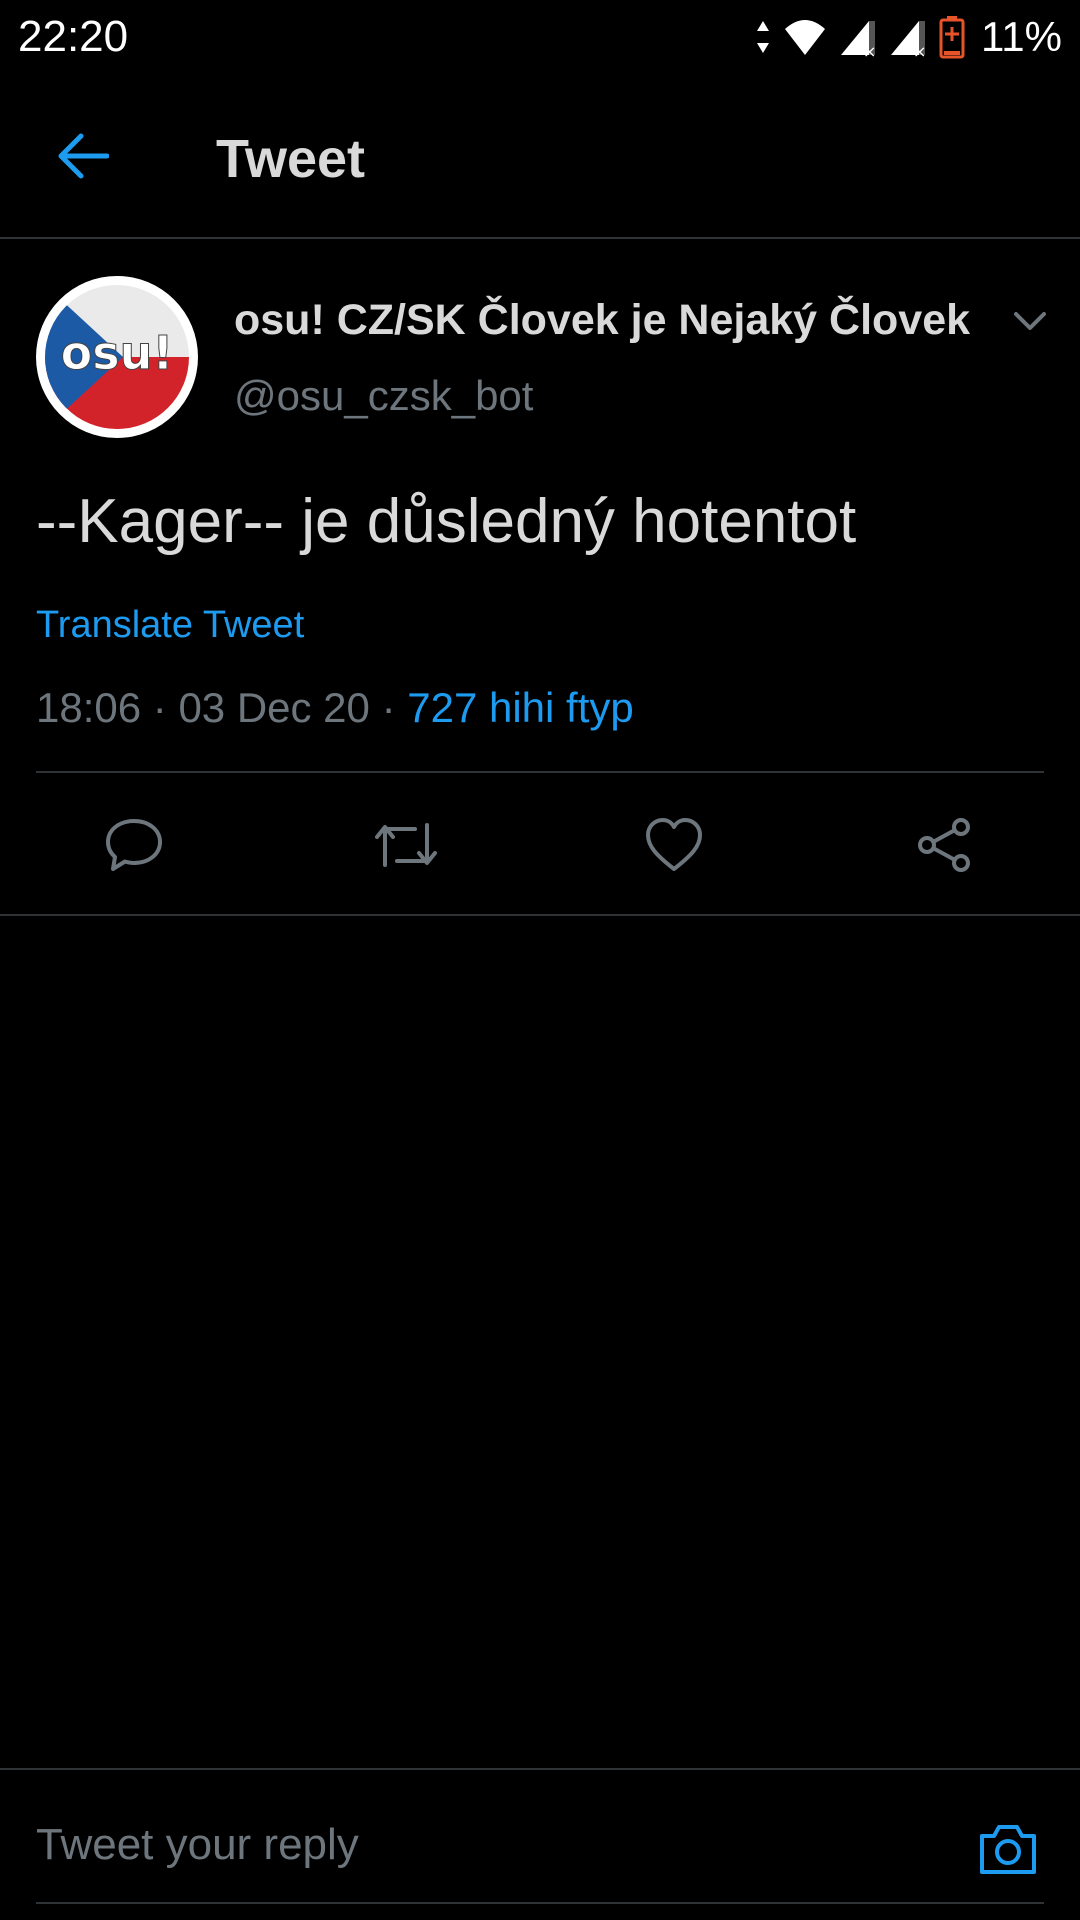  I want to click on avatar-graphic: osu!, so click(117, 357).